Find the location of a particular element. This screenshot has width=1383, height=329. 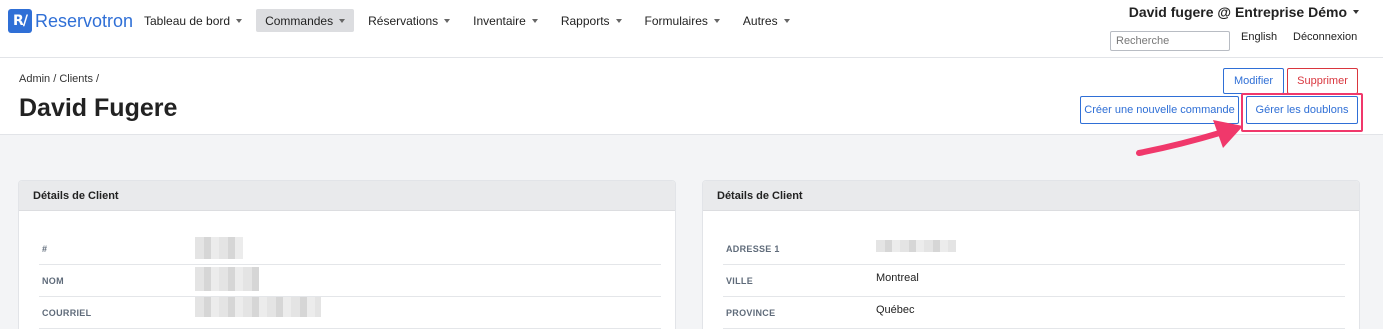

user-menu: David fugere @ Entreprise Démo is located at coordinates (1244, 12).